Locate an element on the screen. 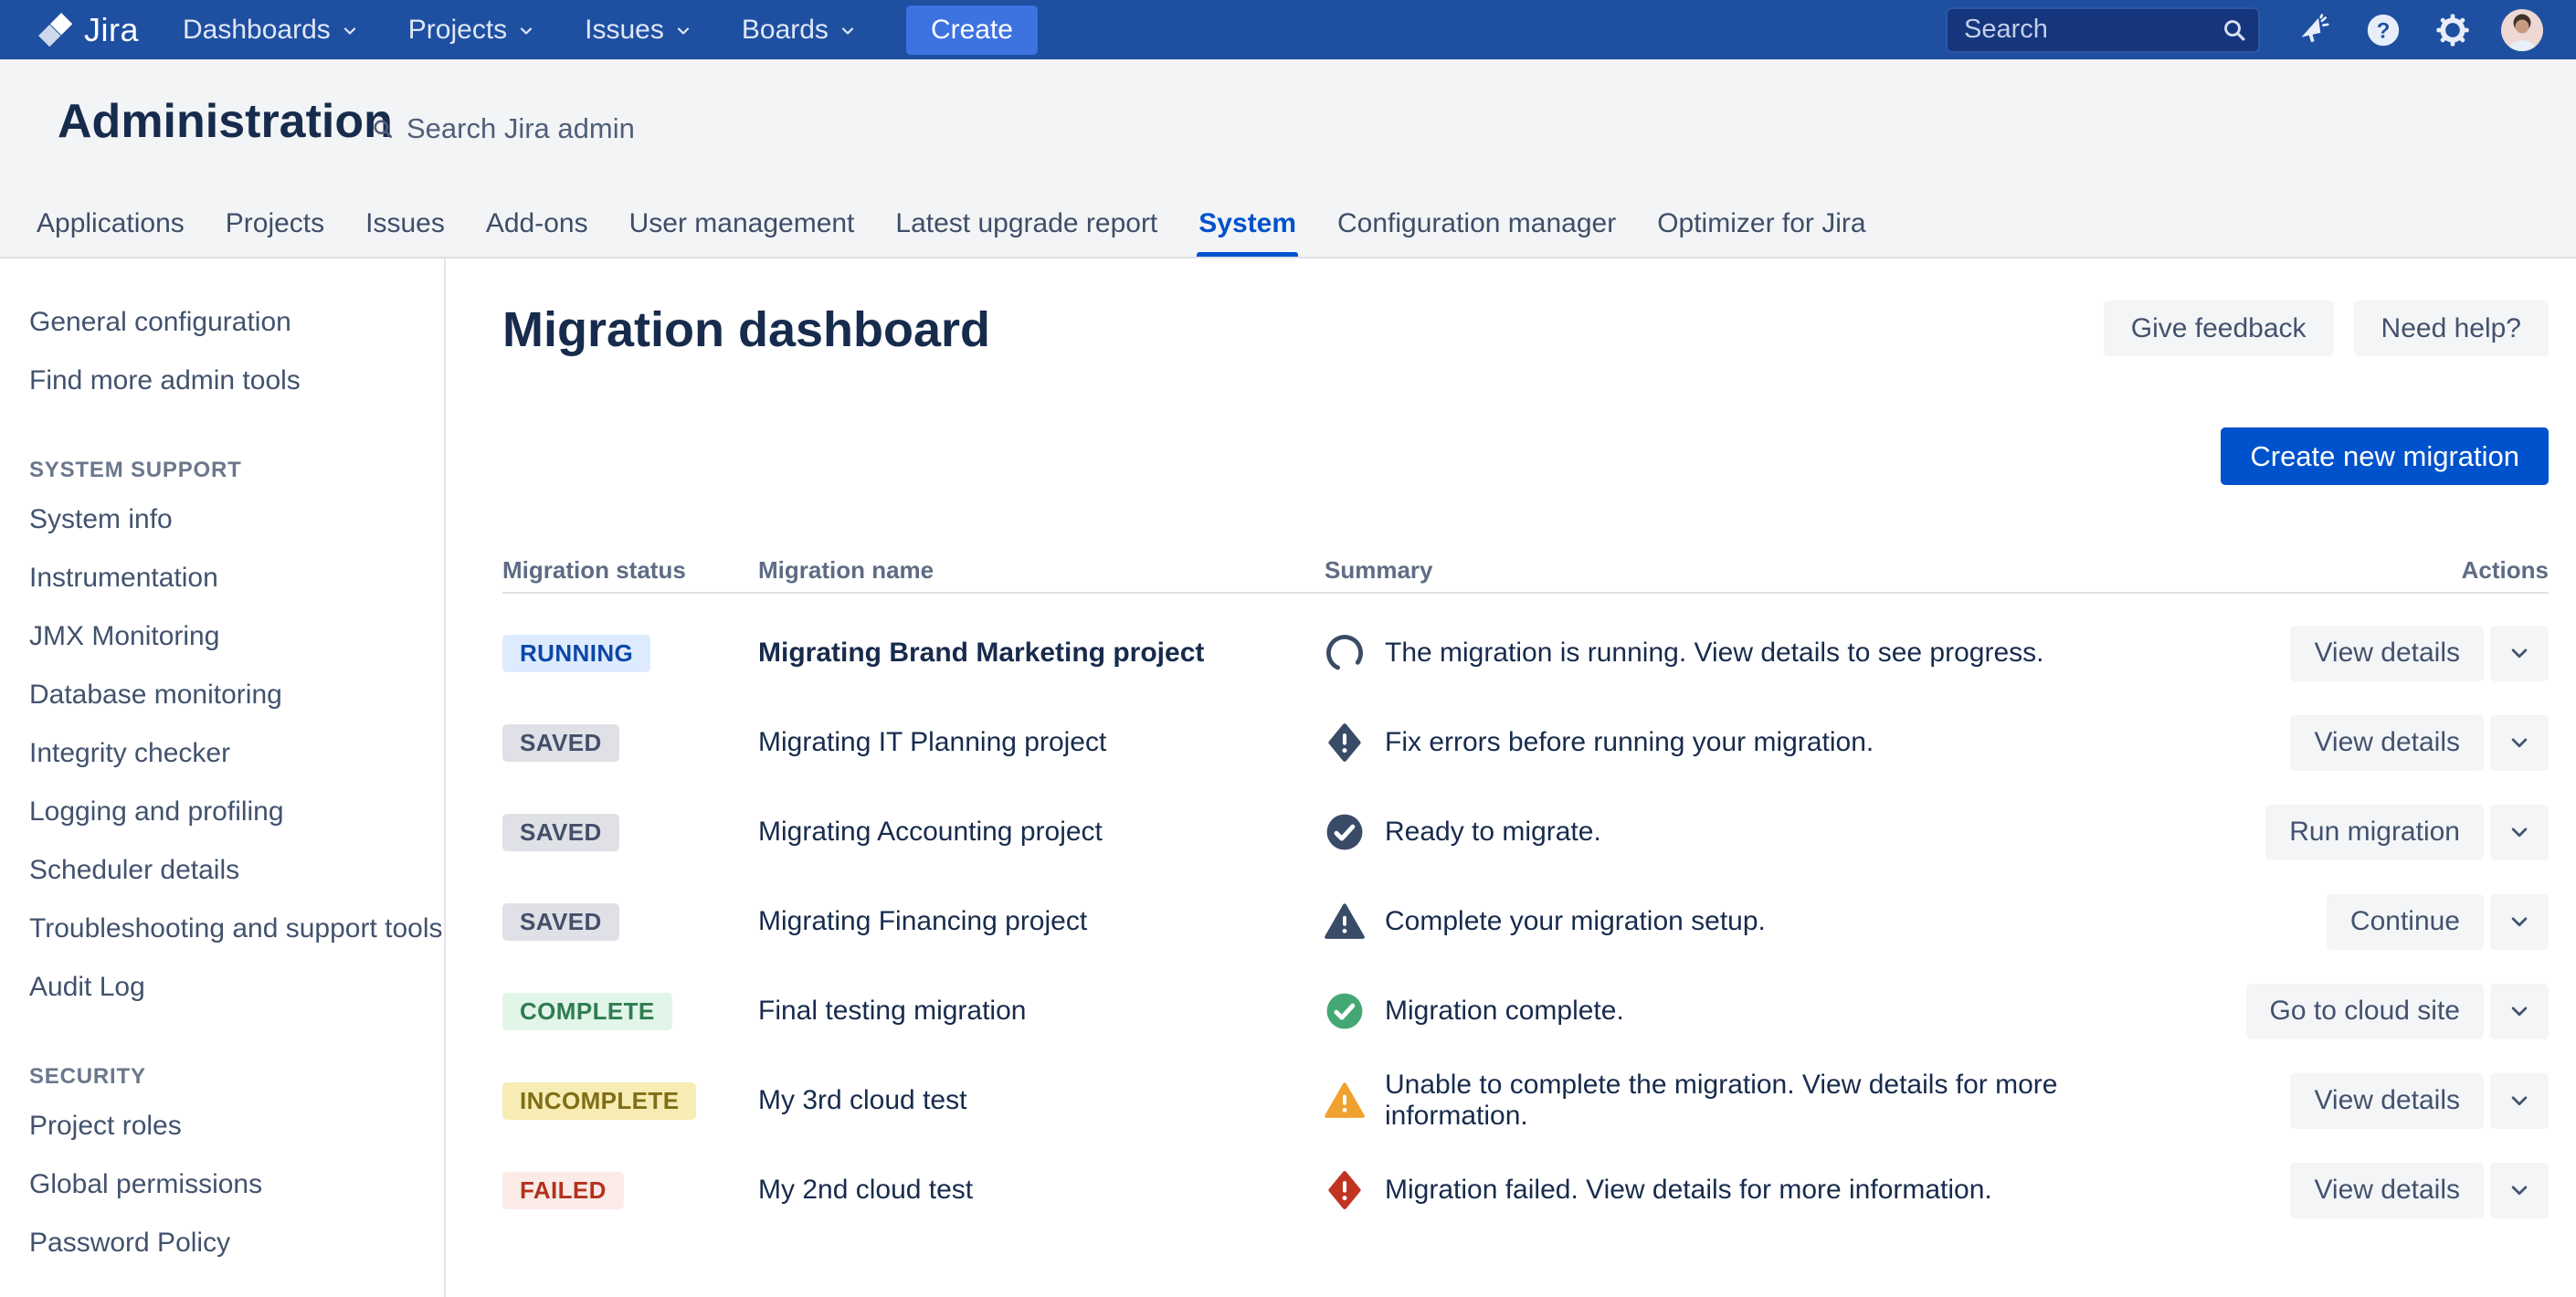 The image size is (2576, 1297). name-cell: Migrating Accounting project is located at coordinates (1041, 832).